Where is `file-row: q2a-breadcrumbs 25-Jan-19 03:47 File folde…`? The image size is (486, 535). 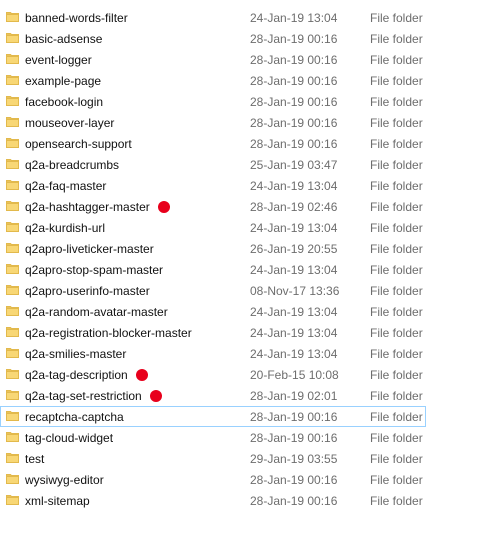 file-row: q2a-breadcrumbs 25-Jan-19 03:47 File folde… is located at coordinates (243, 164).